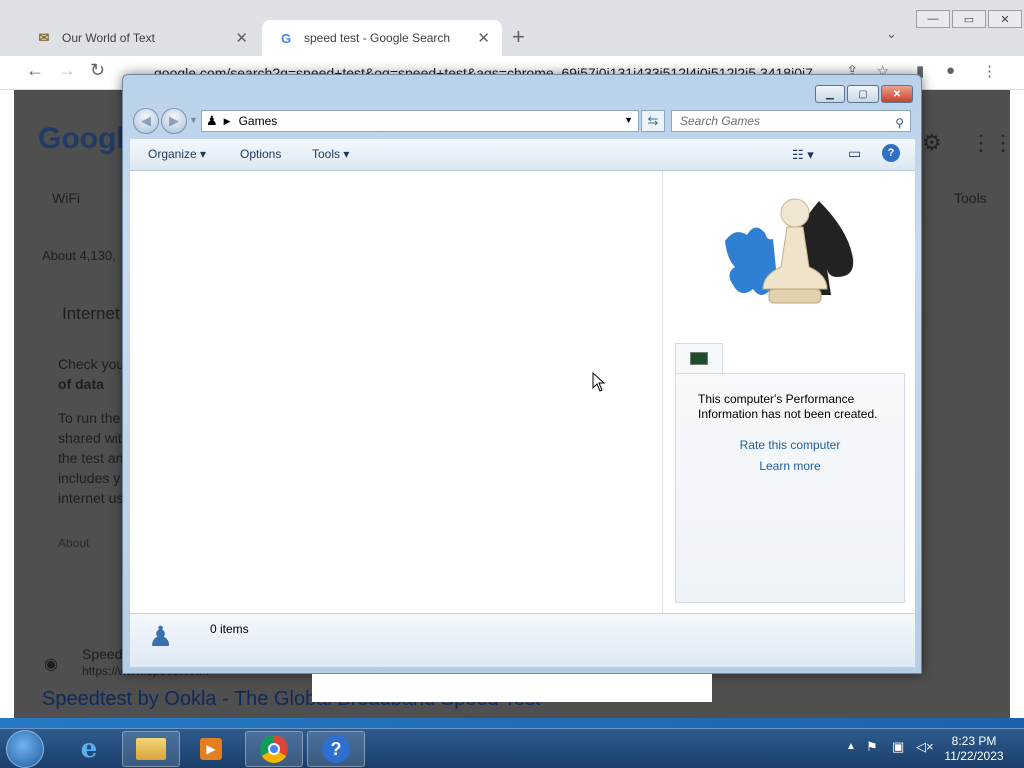 The image size is (1024, 768). I want to click on item-count: 0 items, so click(229, 629).